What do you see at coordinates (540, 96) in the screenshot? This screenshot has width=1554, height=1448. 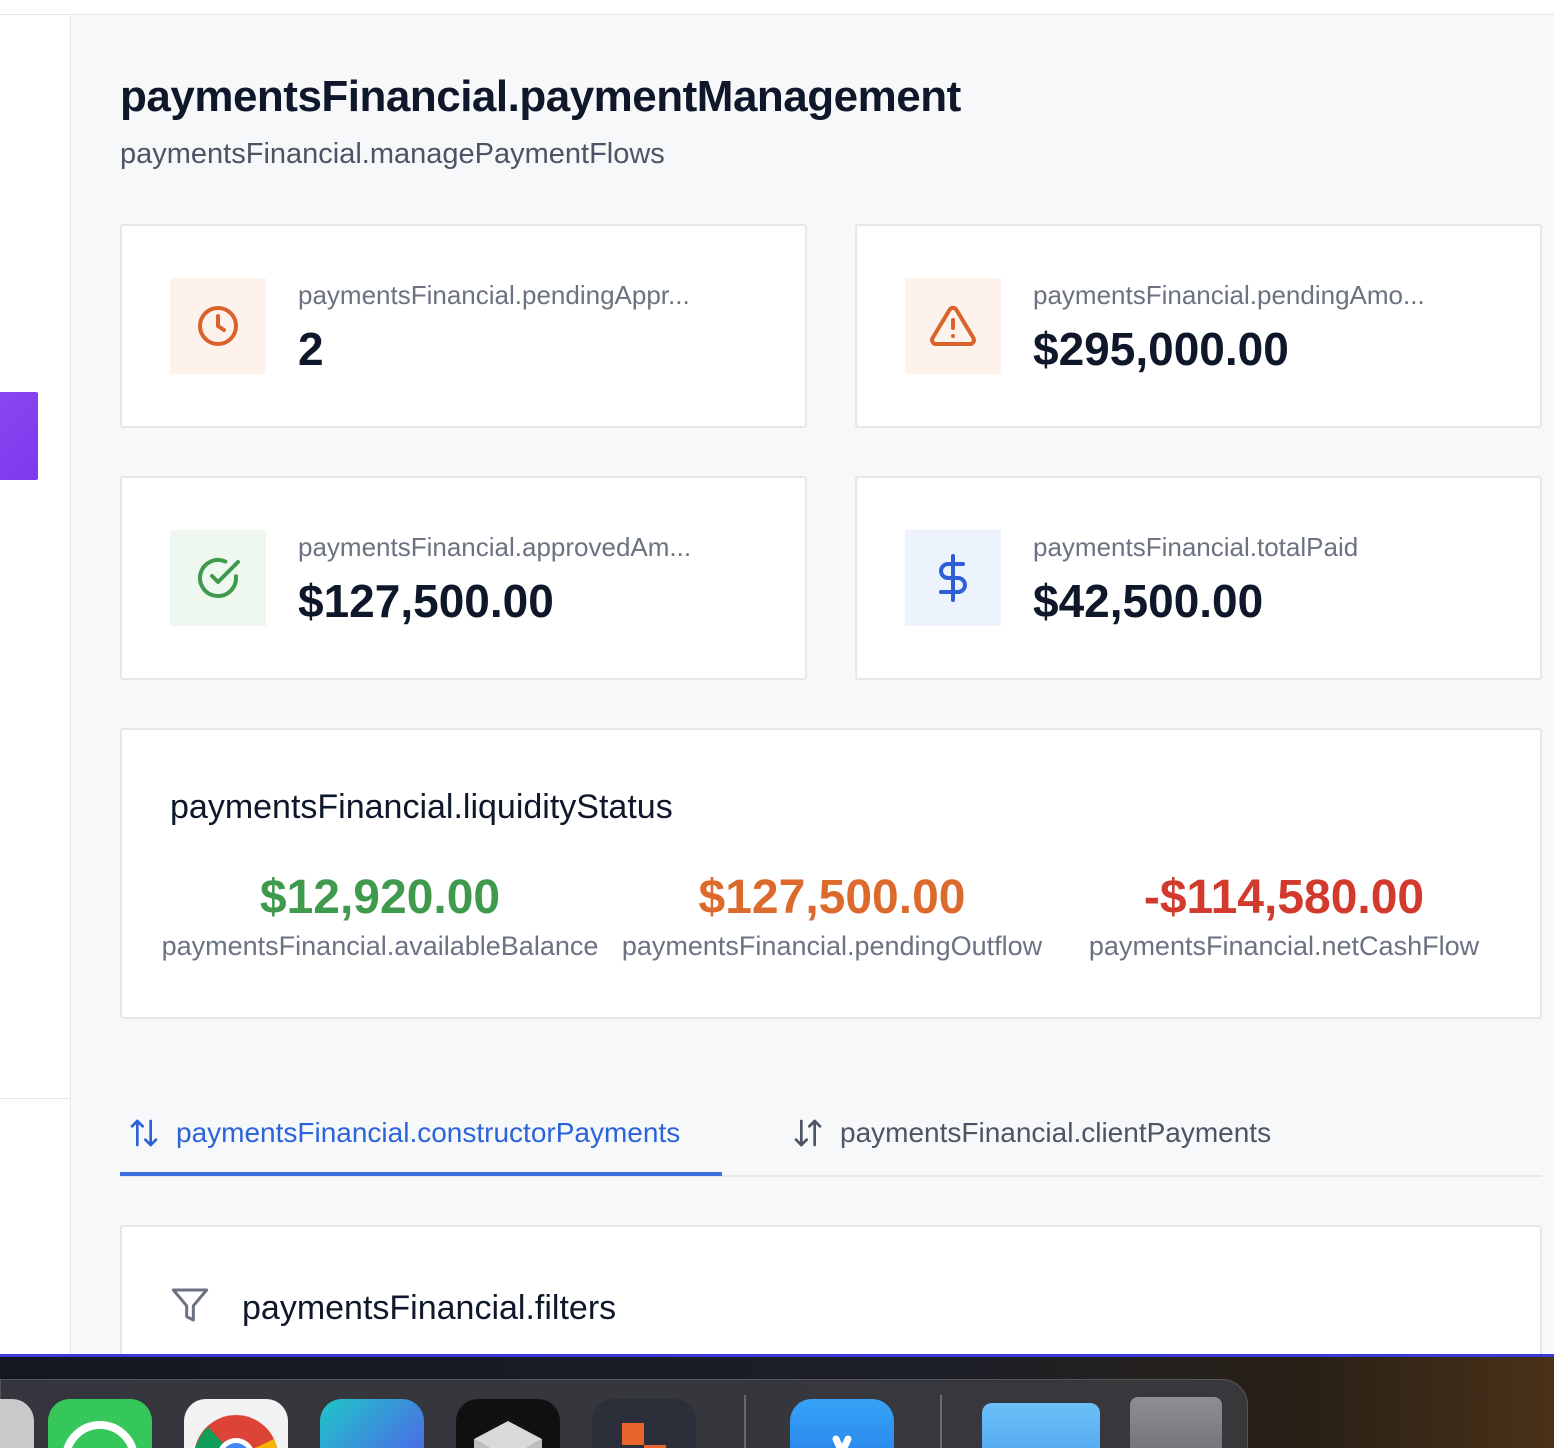 I see `page-title: paymentsFinancial.paymentManagement` at bounding box center [540, 96].